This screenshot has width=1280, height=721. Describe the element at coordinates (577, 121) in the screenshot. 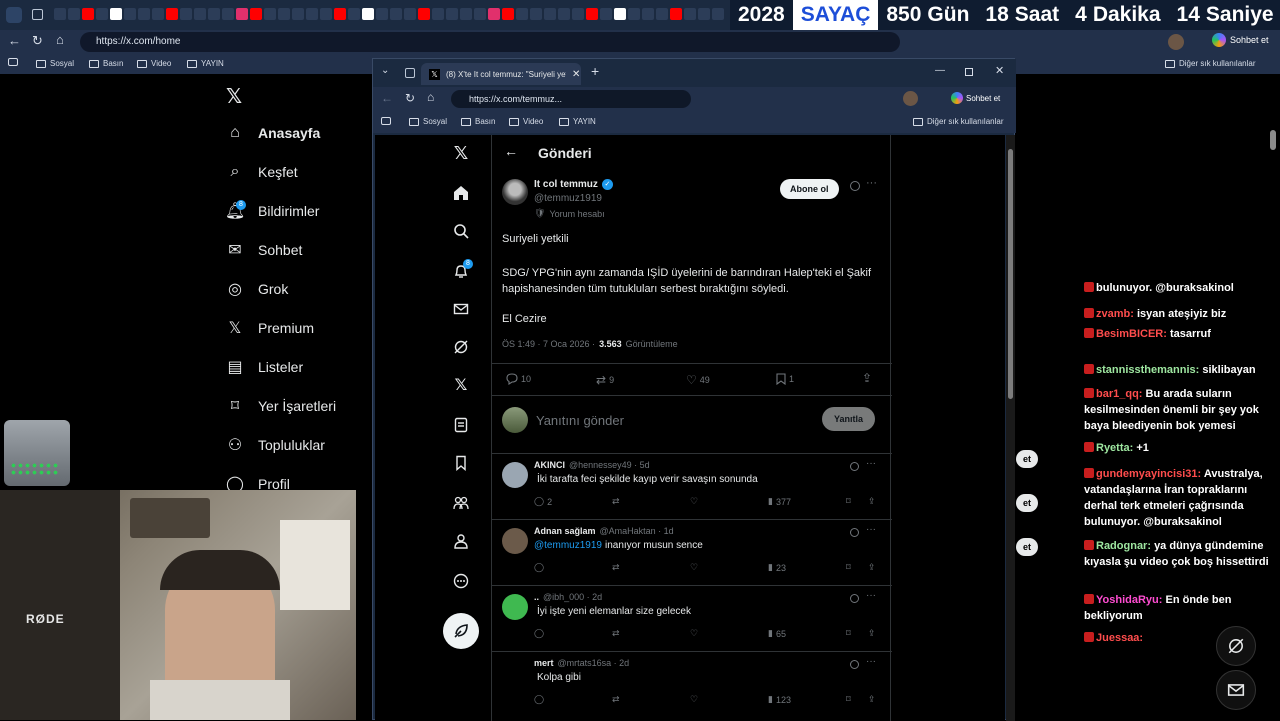

I see `fav-yayin: YAYIN` at that location.